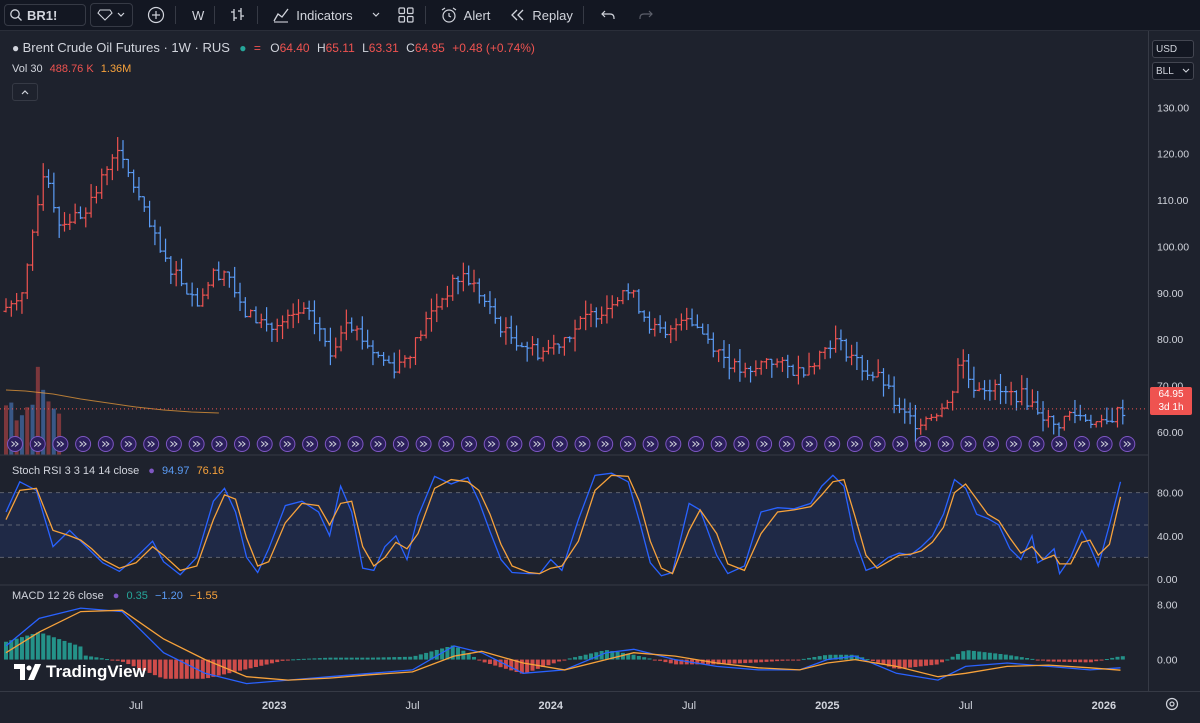 This screenshot has width=1200, height=723. Describe the element at coordinates (1173, 247) in the screenshot. I see `price-tick-label: 100.00` at that location.